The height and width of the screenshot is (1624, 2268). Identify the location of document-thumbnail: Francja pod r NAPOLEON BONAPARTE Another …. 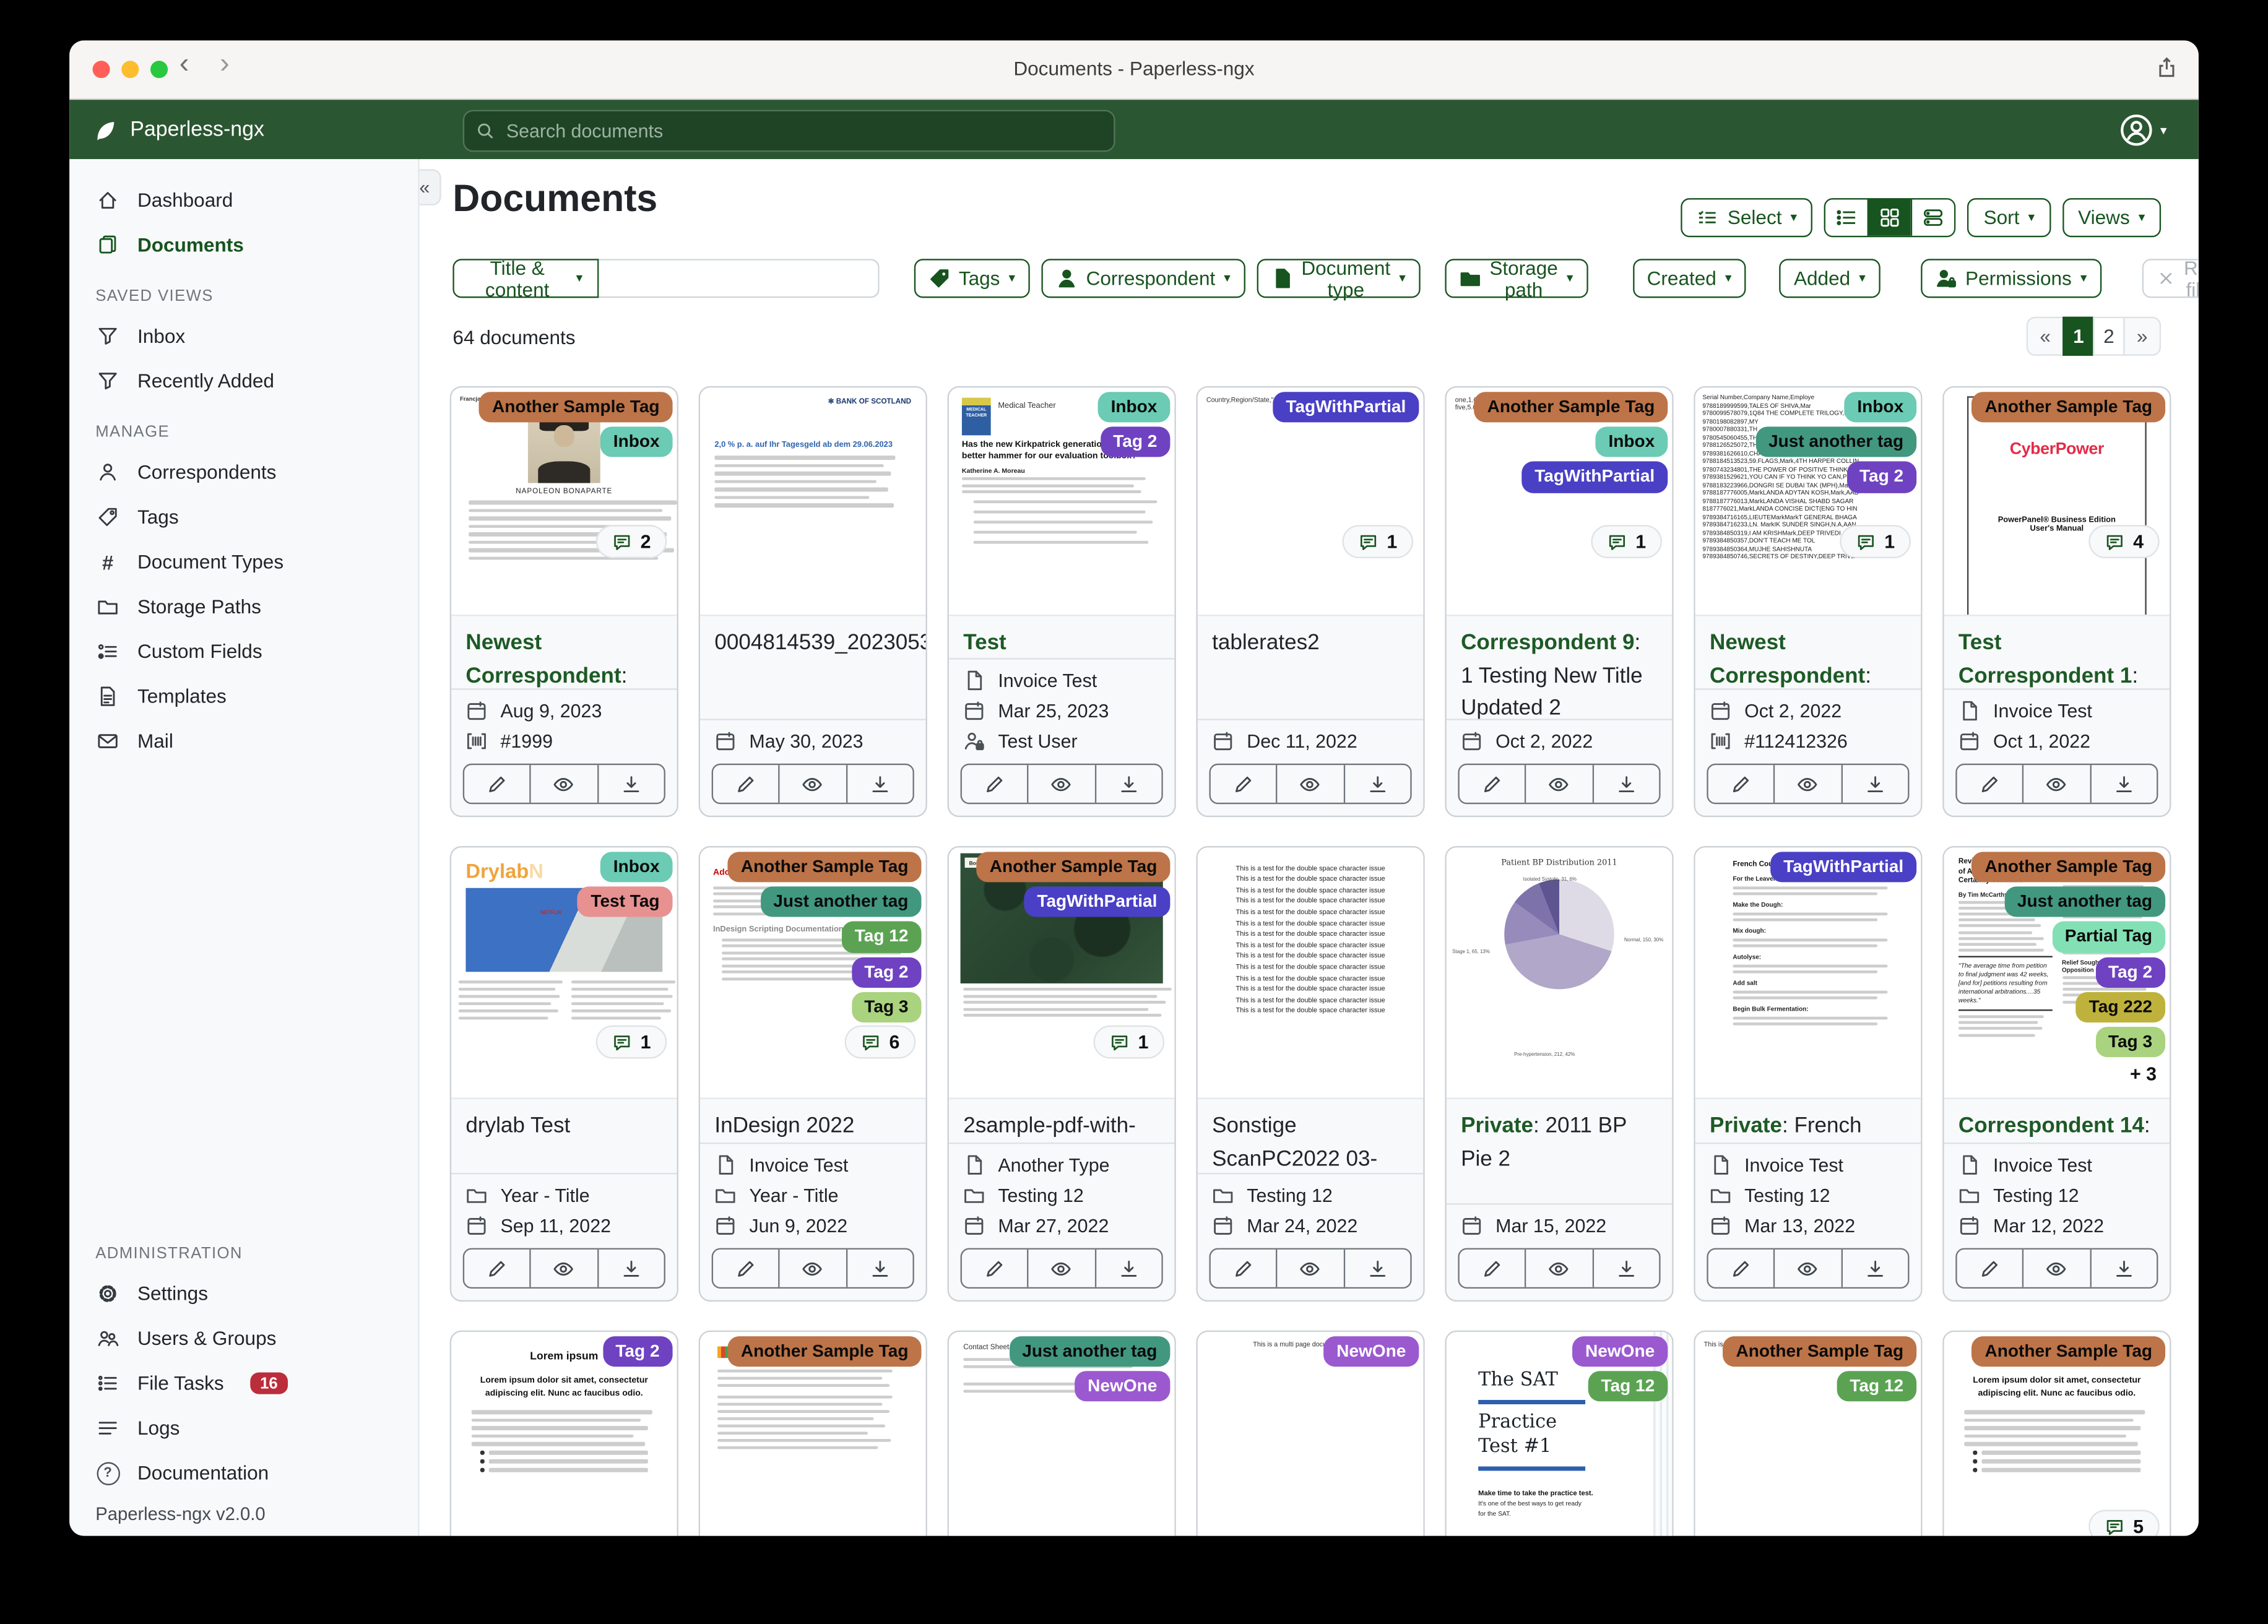
(564, 501).